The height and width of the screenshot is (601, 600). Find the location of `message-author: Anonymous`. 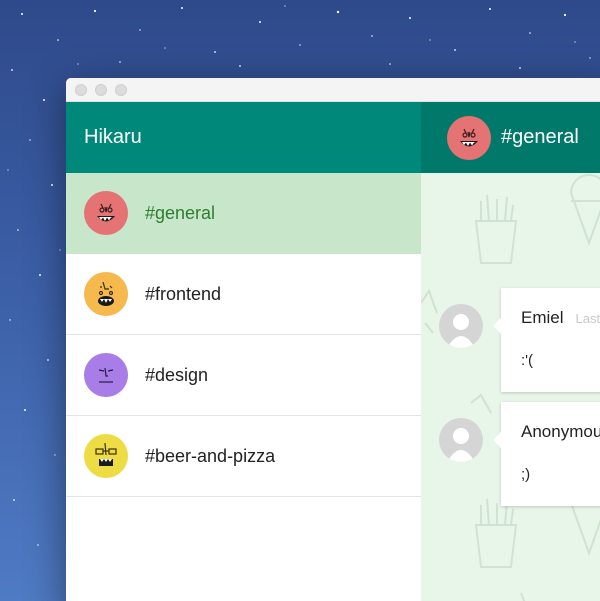

message-author: Anonymous is located at coordinates (560, 431).